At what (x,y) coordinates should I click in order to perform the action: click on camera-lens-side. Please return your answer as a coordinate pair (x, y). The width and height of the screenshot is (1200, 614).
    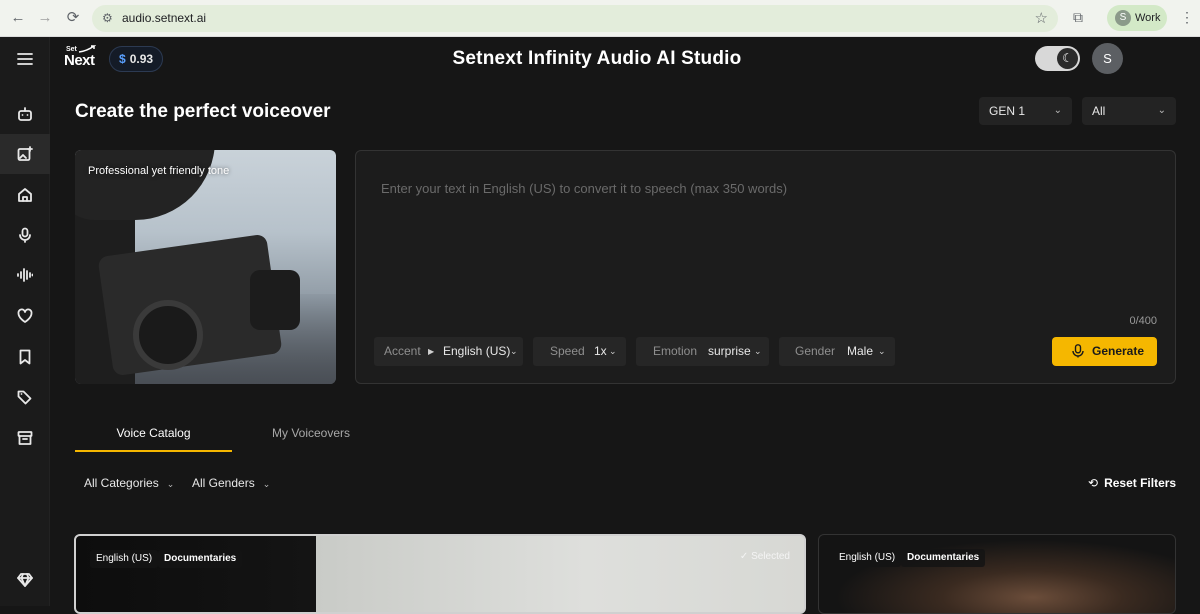
    Looking at the image, I should click on (275, 300).